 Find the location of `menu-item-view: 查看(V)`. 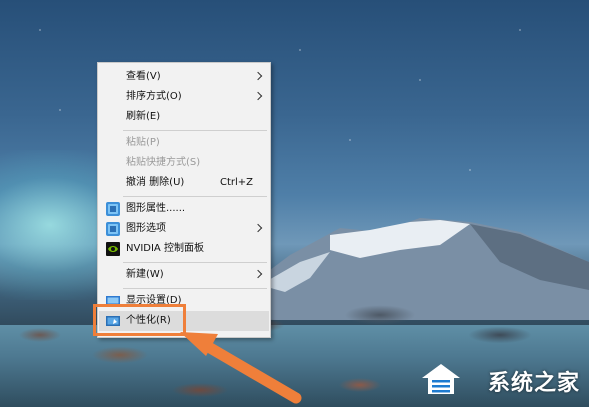

menu-item-view: 查看(V) is located at coordinates (184, 77).